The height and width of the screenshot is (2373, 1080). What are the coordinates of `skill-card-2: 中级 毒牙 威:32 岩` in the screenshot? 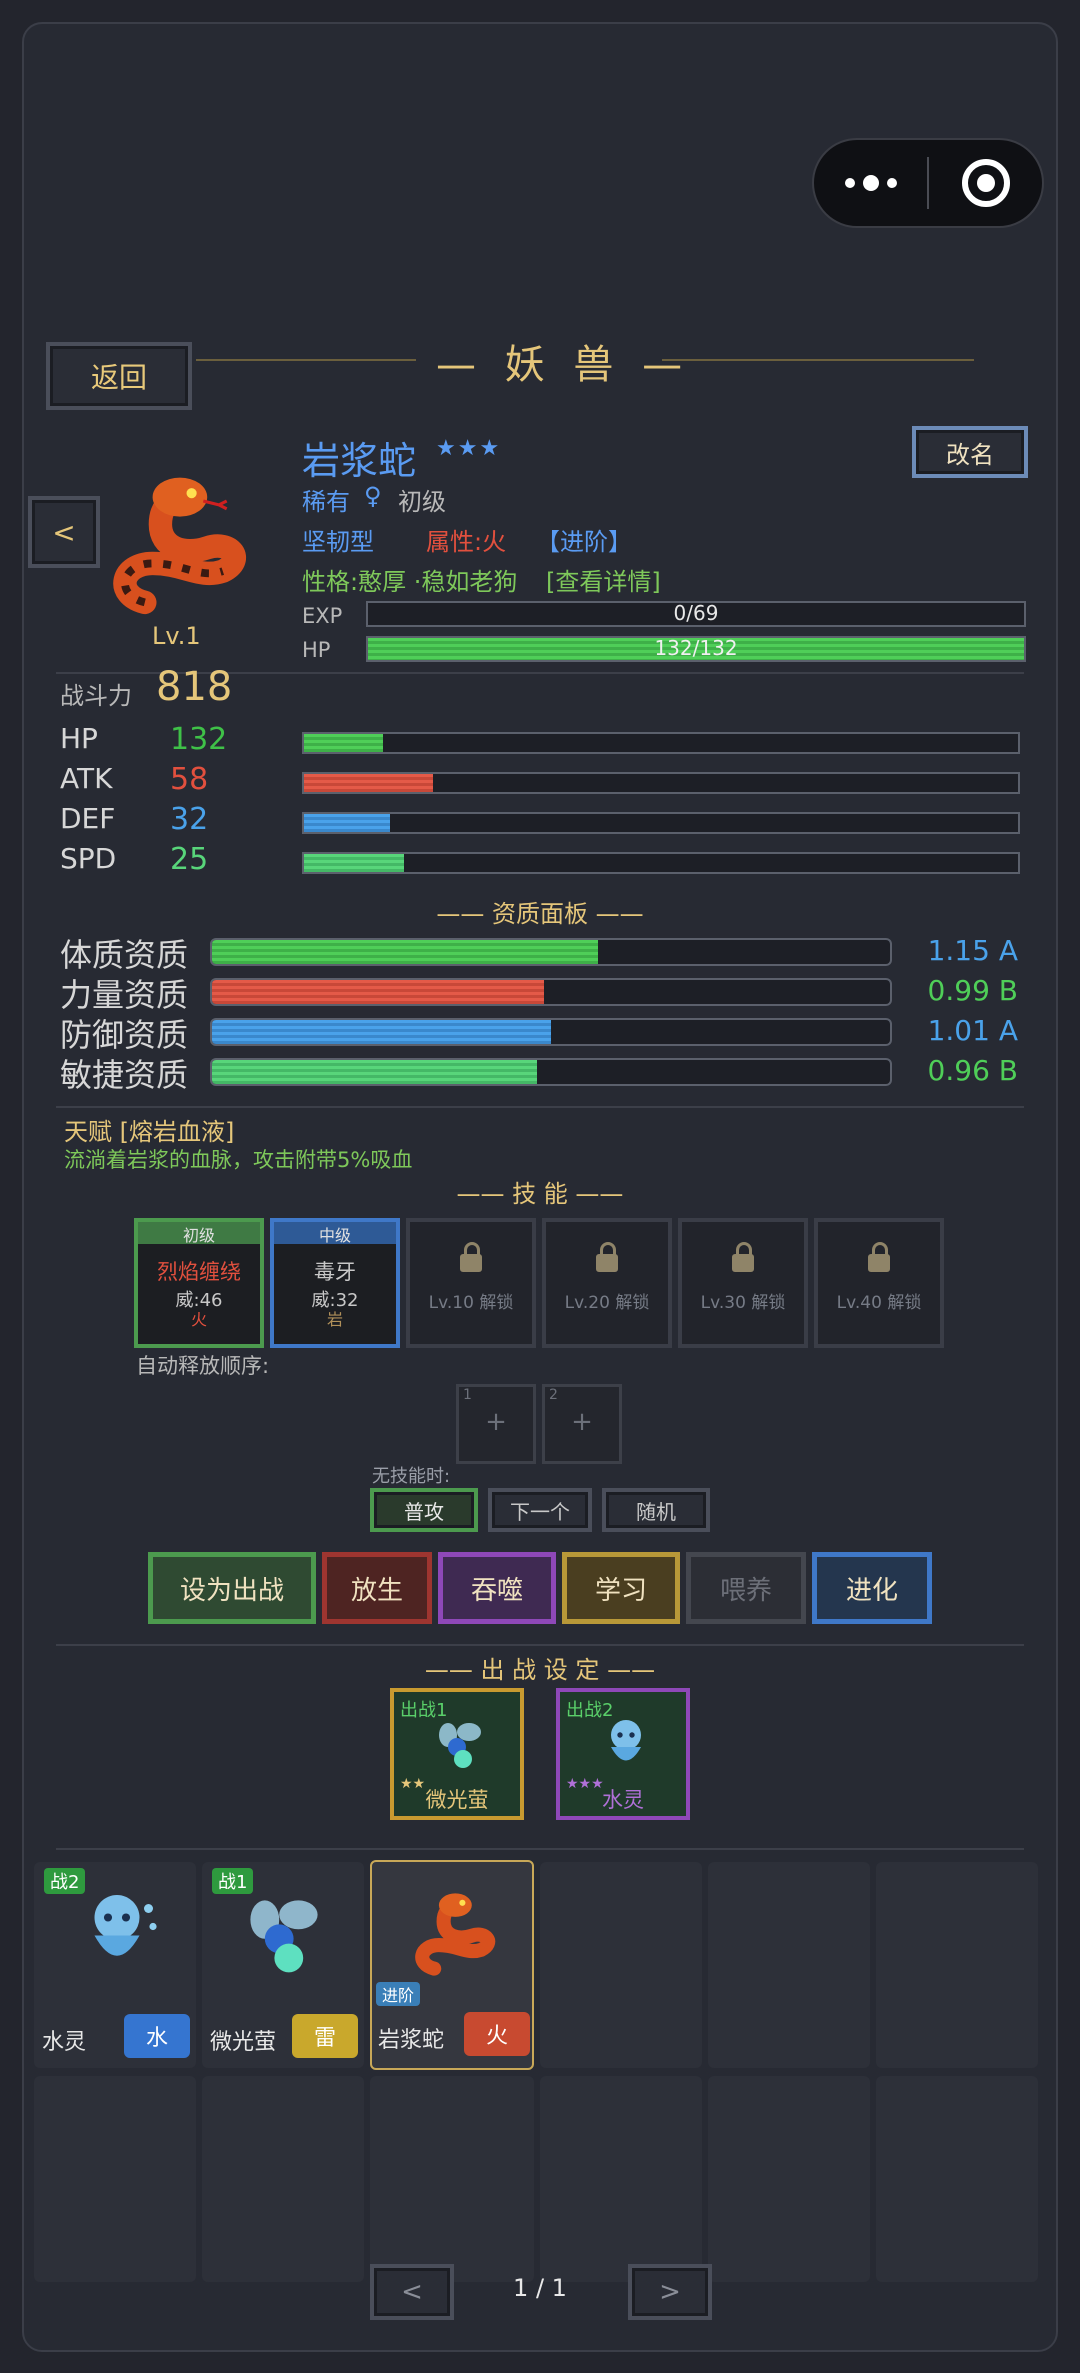 It's located at (335, 1283).